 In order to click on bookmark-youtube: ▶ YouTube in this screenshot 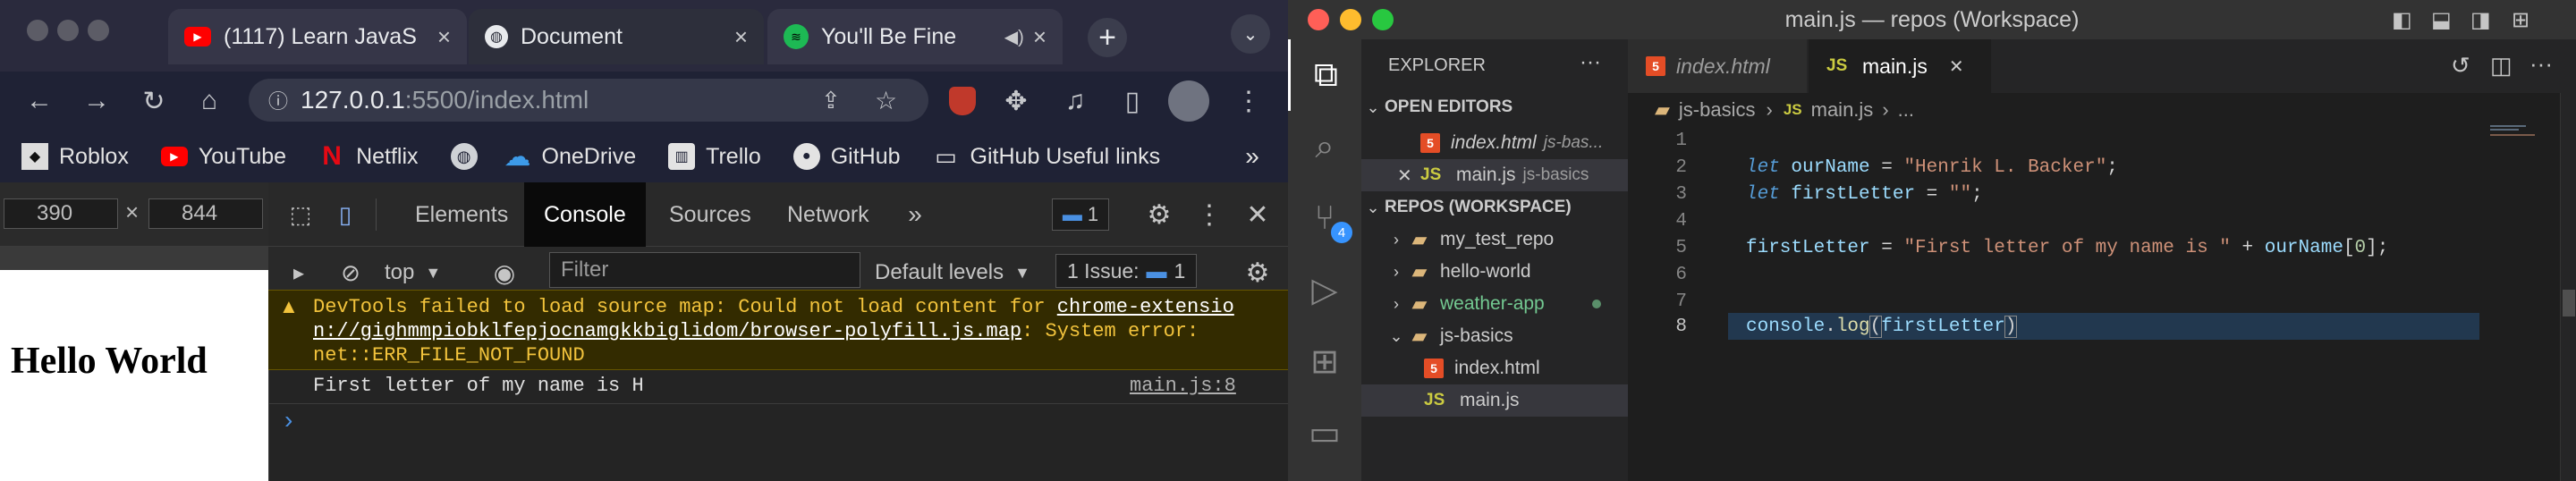, I will do `click(223, 157)`.